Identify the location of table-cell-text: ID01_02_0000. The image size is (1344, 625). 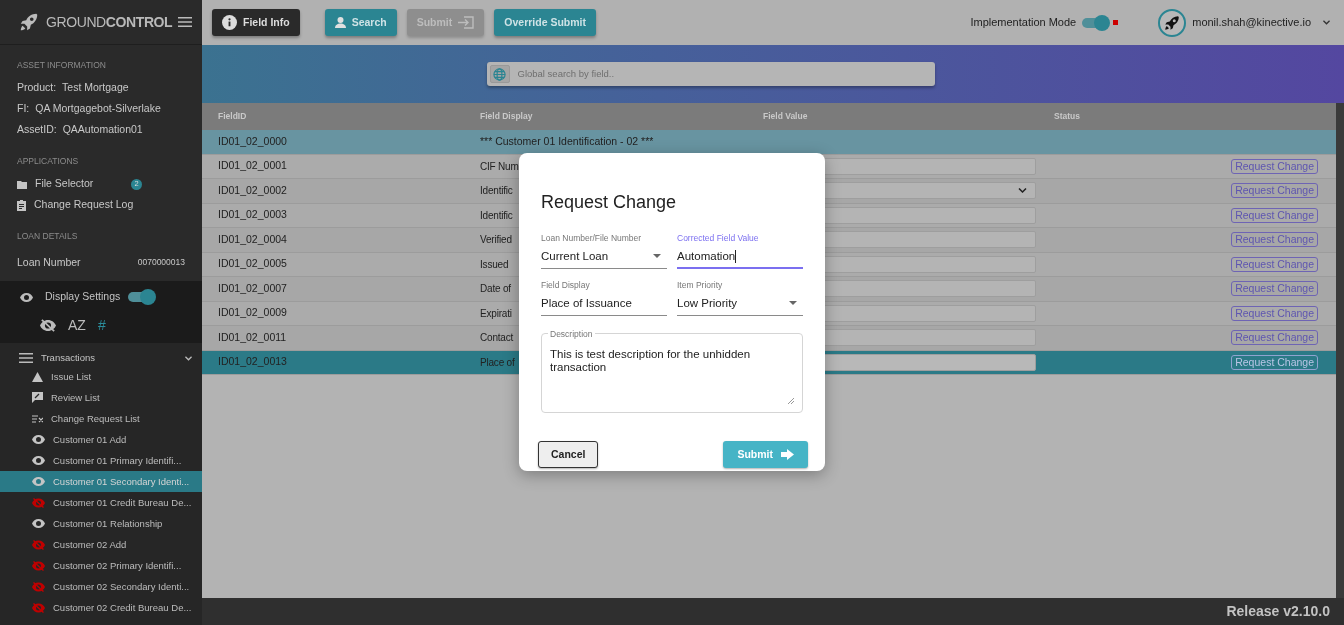
(252, 141).